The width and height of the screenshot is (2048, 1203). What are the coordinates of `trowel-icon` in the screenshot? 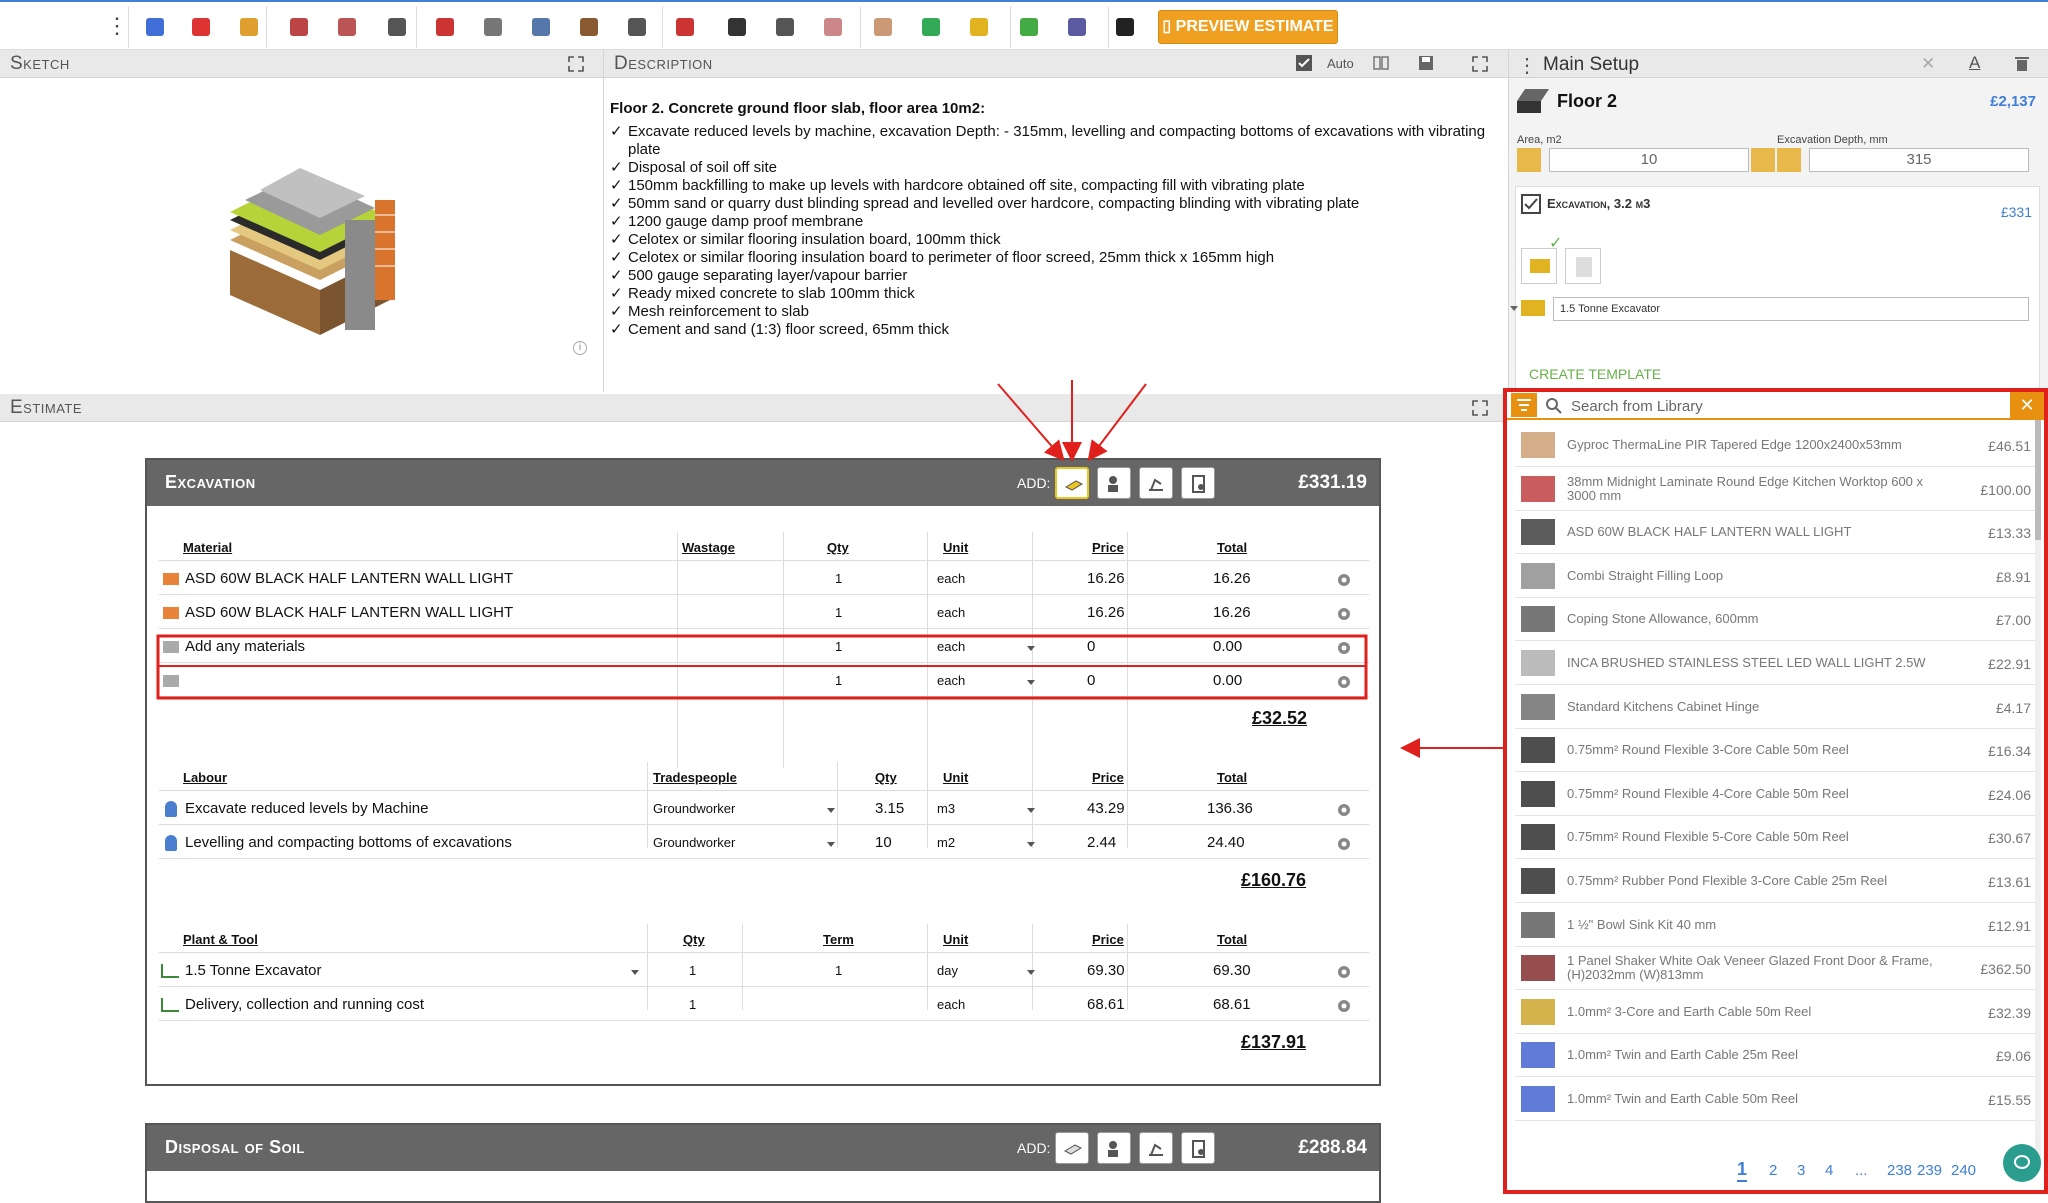 It's located at (493, 27).